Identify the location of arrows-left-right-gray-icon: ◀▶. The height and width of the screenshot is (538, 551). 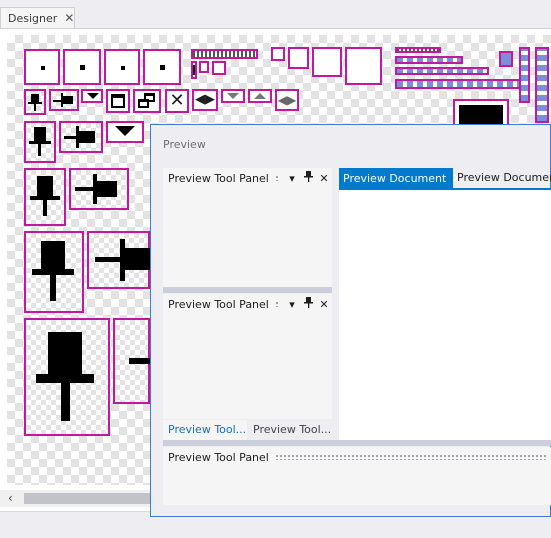
(287, 100).